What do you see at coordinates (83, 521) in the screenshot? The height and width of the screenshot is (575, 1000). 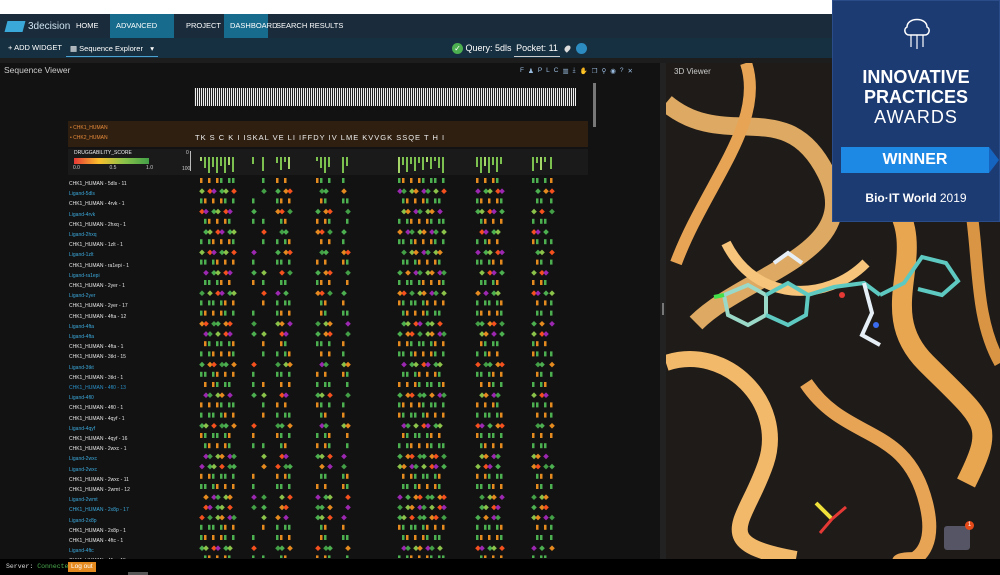 I see `sequence-row-label: Ligand-2x8p` at bounding box center [83, 521].